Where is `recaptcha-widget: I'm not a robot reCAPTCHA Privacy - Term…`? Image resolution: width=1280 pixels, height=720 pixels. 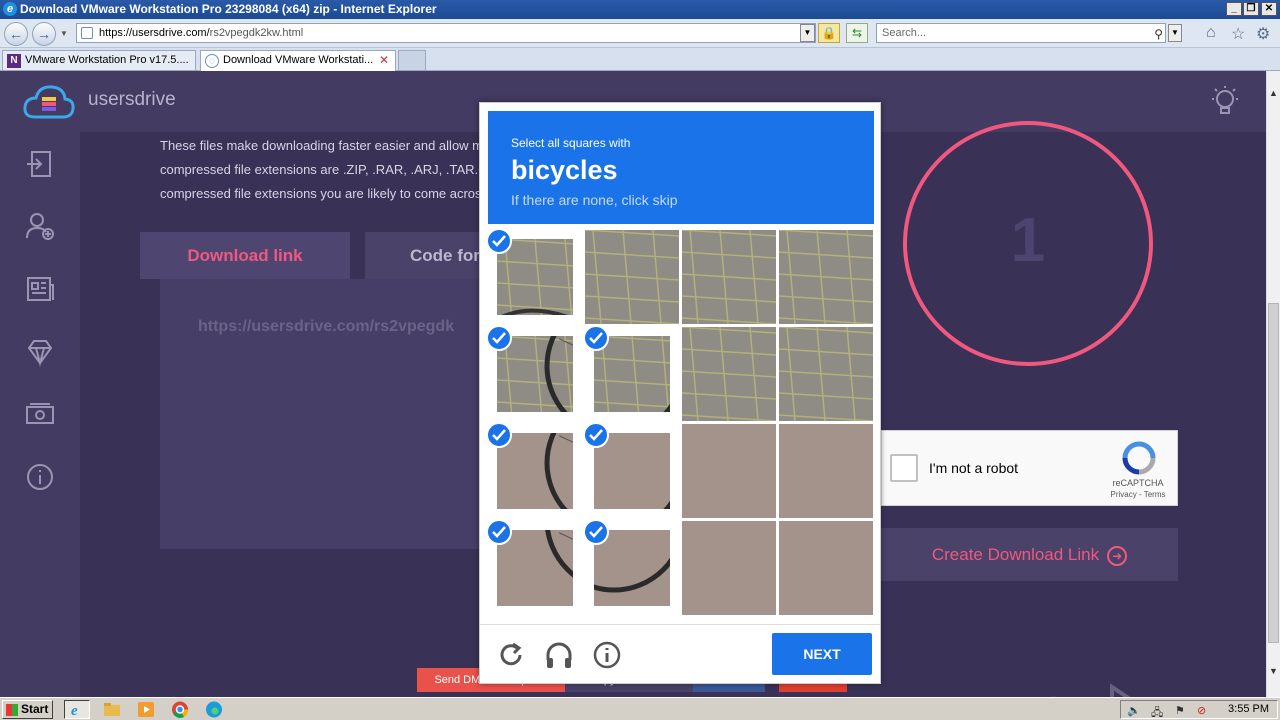 recaptcha-widget: I'm not a robot reCAPTCHA Privacy - Term… is located at coordinates (1029, 468).